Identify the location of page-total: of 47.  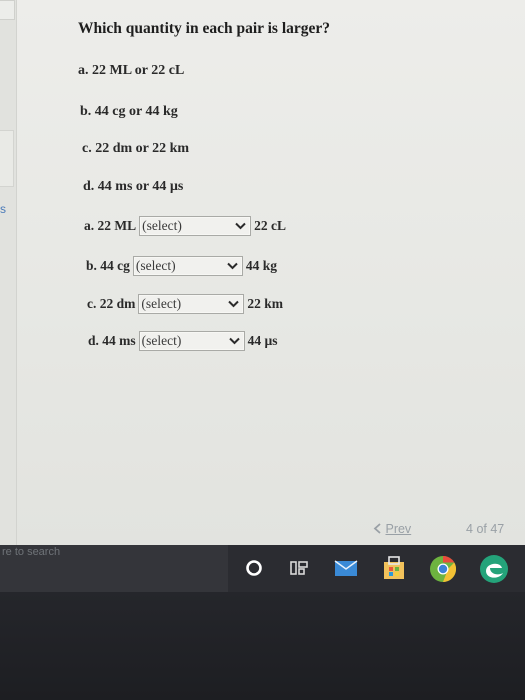
(490, 529).